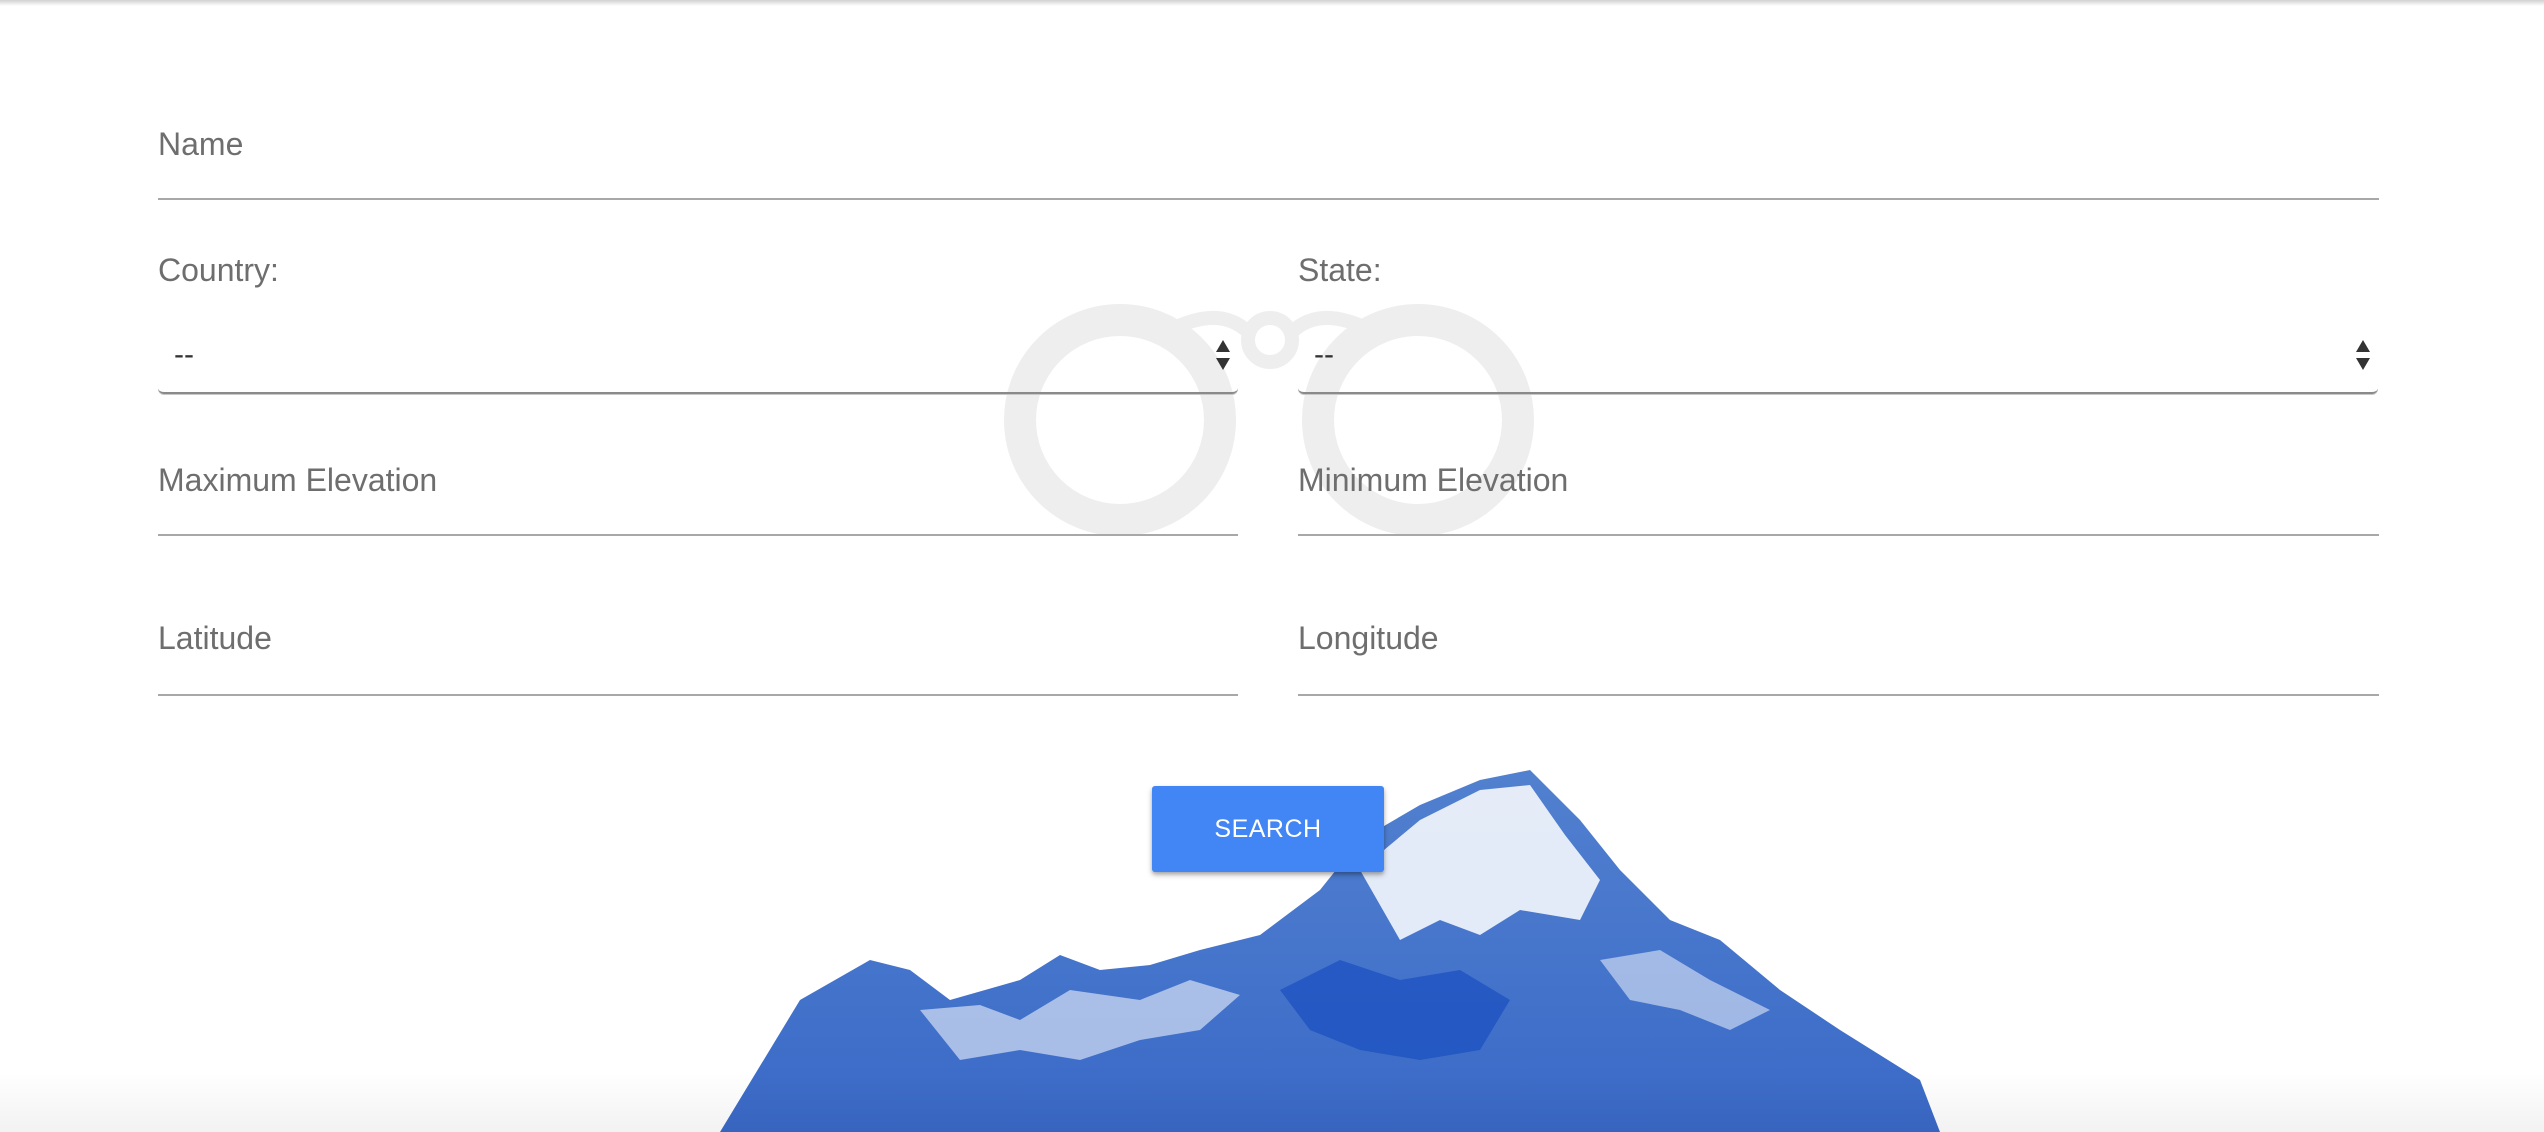 This screenshot has width=2544, height=1132. I want to click on bottom-fade, so click(1272, 1102).